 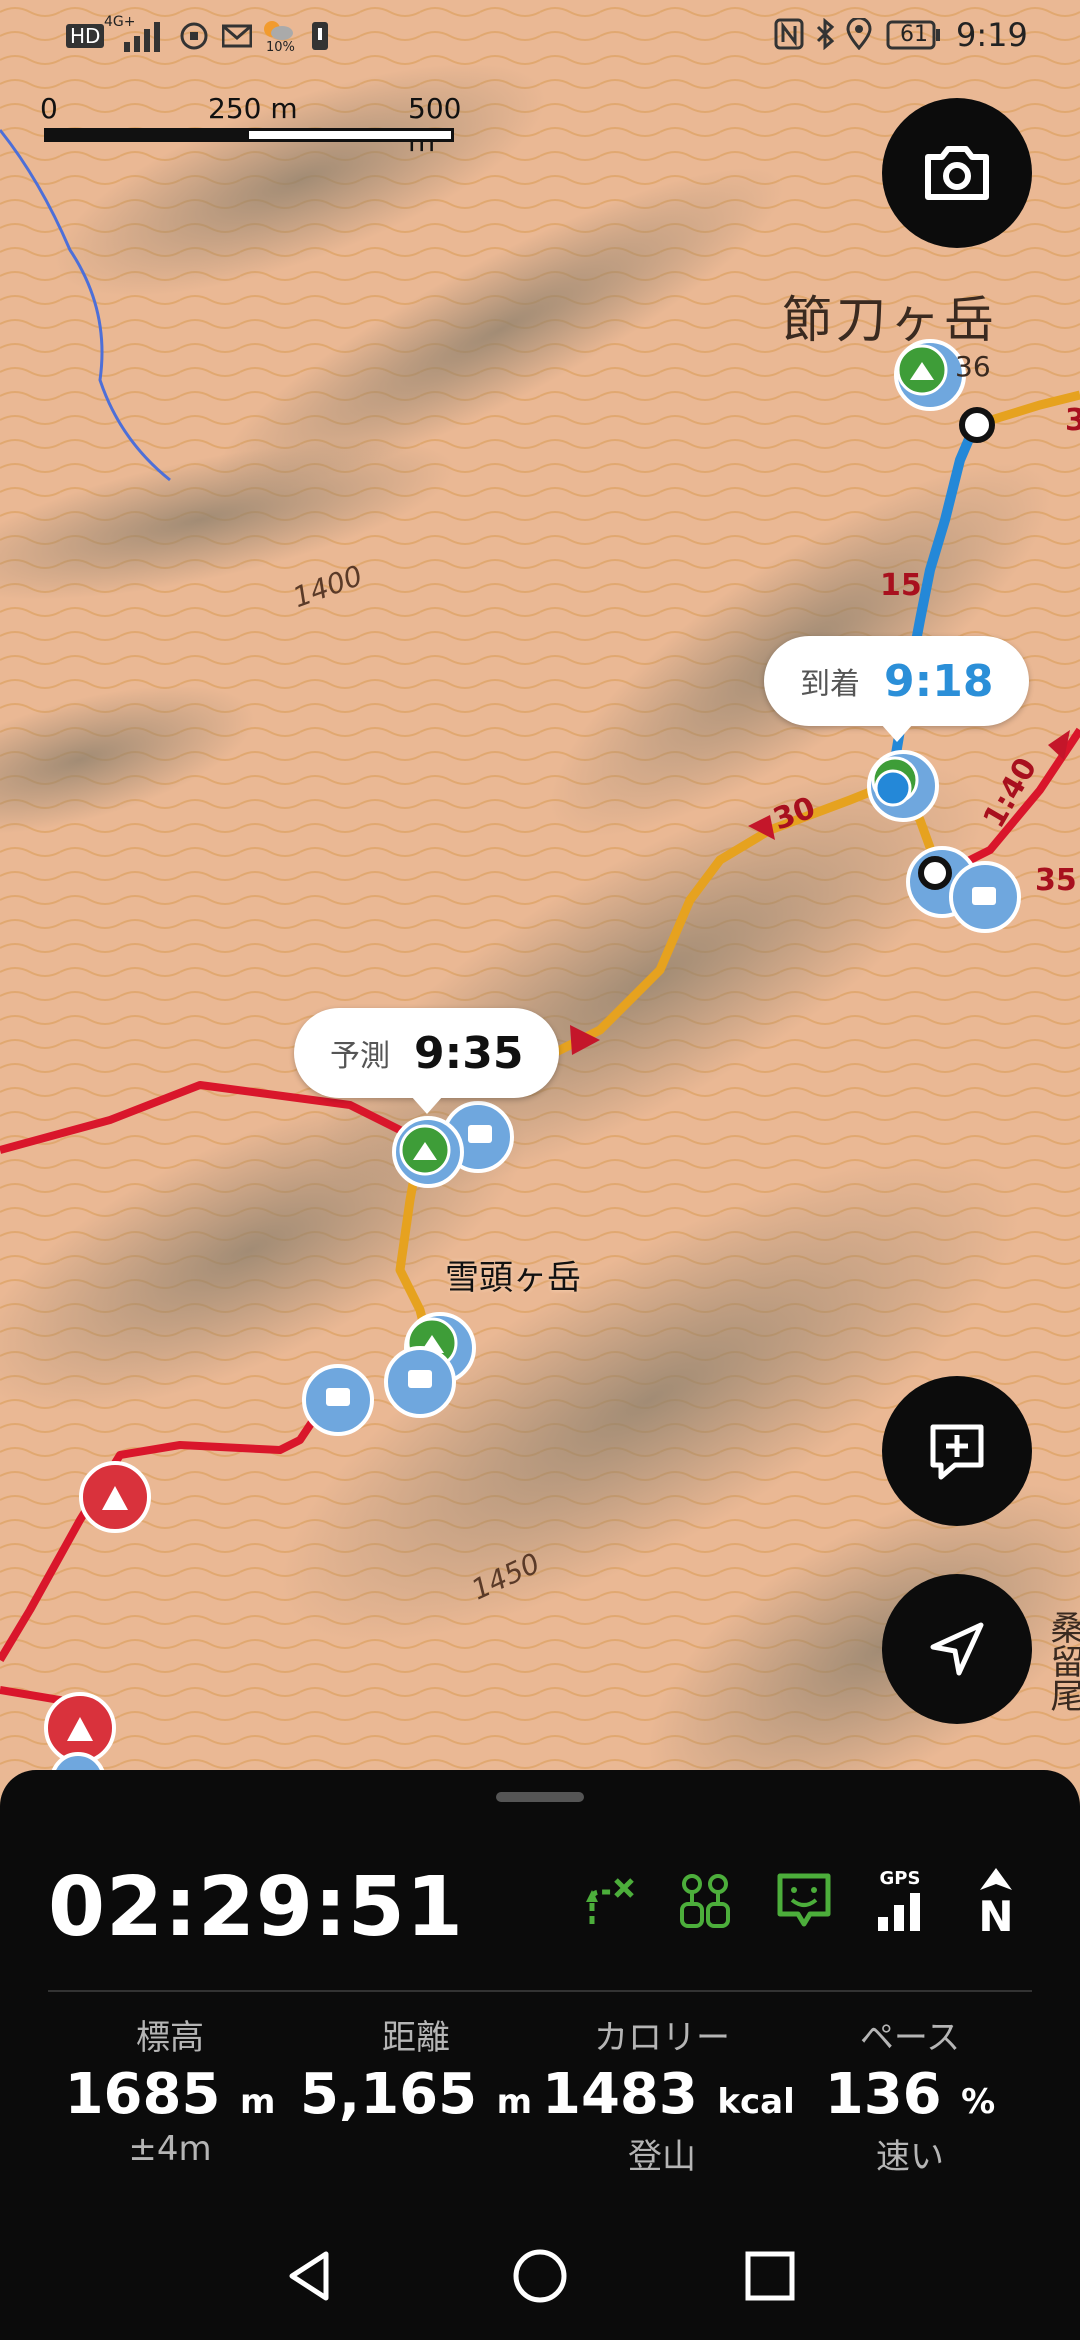 I want to click on stat-value: 1483 kcal, so click(x=668, y=2094).